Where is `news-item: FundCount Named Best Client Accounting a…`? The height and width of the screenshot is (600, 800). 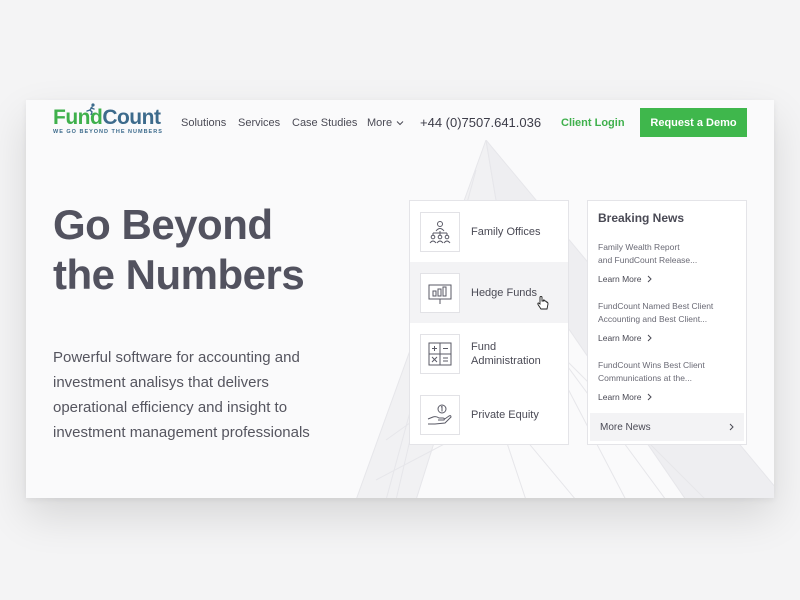
news-item: FundCount Named Best Client Accounting a… is located at coordinates (668, 321).